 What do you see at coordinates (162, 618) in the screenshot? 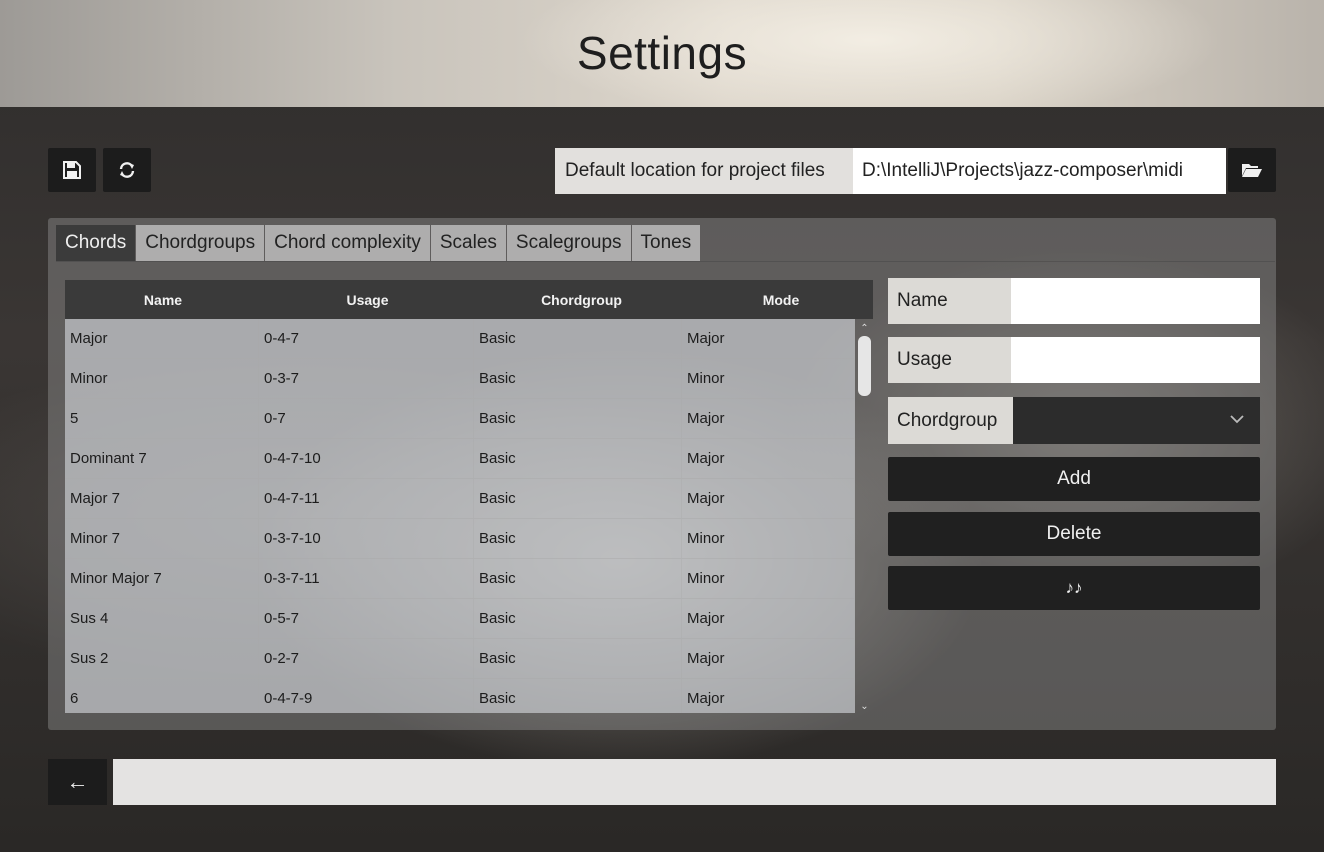
I see `cell-name: Sus 4` at bounding box center [162, 618].